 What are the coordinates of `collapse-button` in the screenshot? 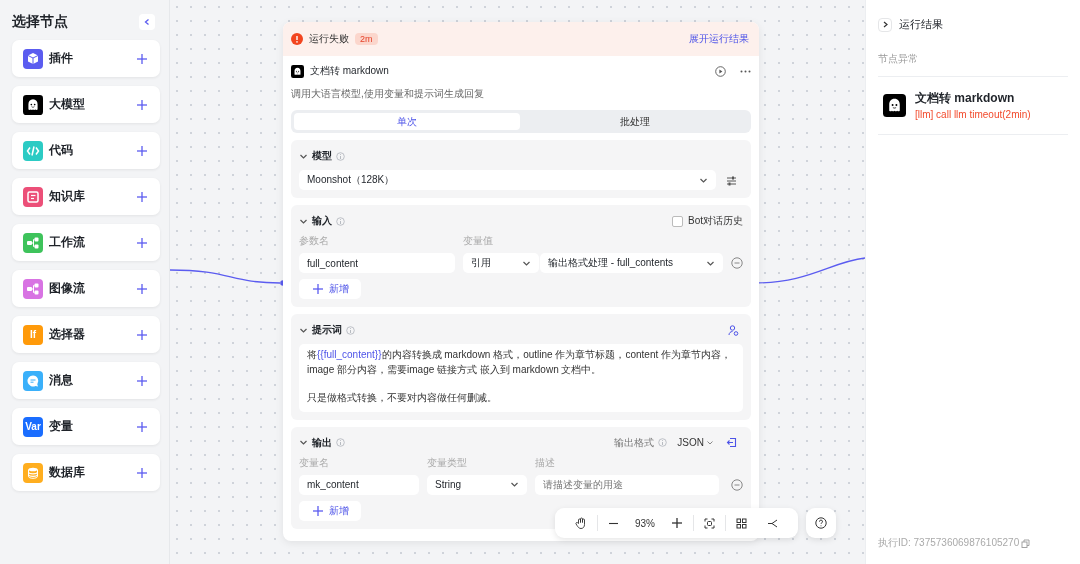 It's located at (885, 24).